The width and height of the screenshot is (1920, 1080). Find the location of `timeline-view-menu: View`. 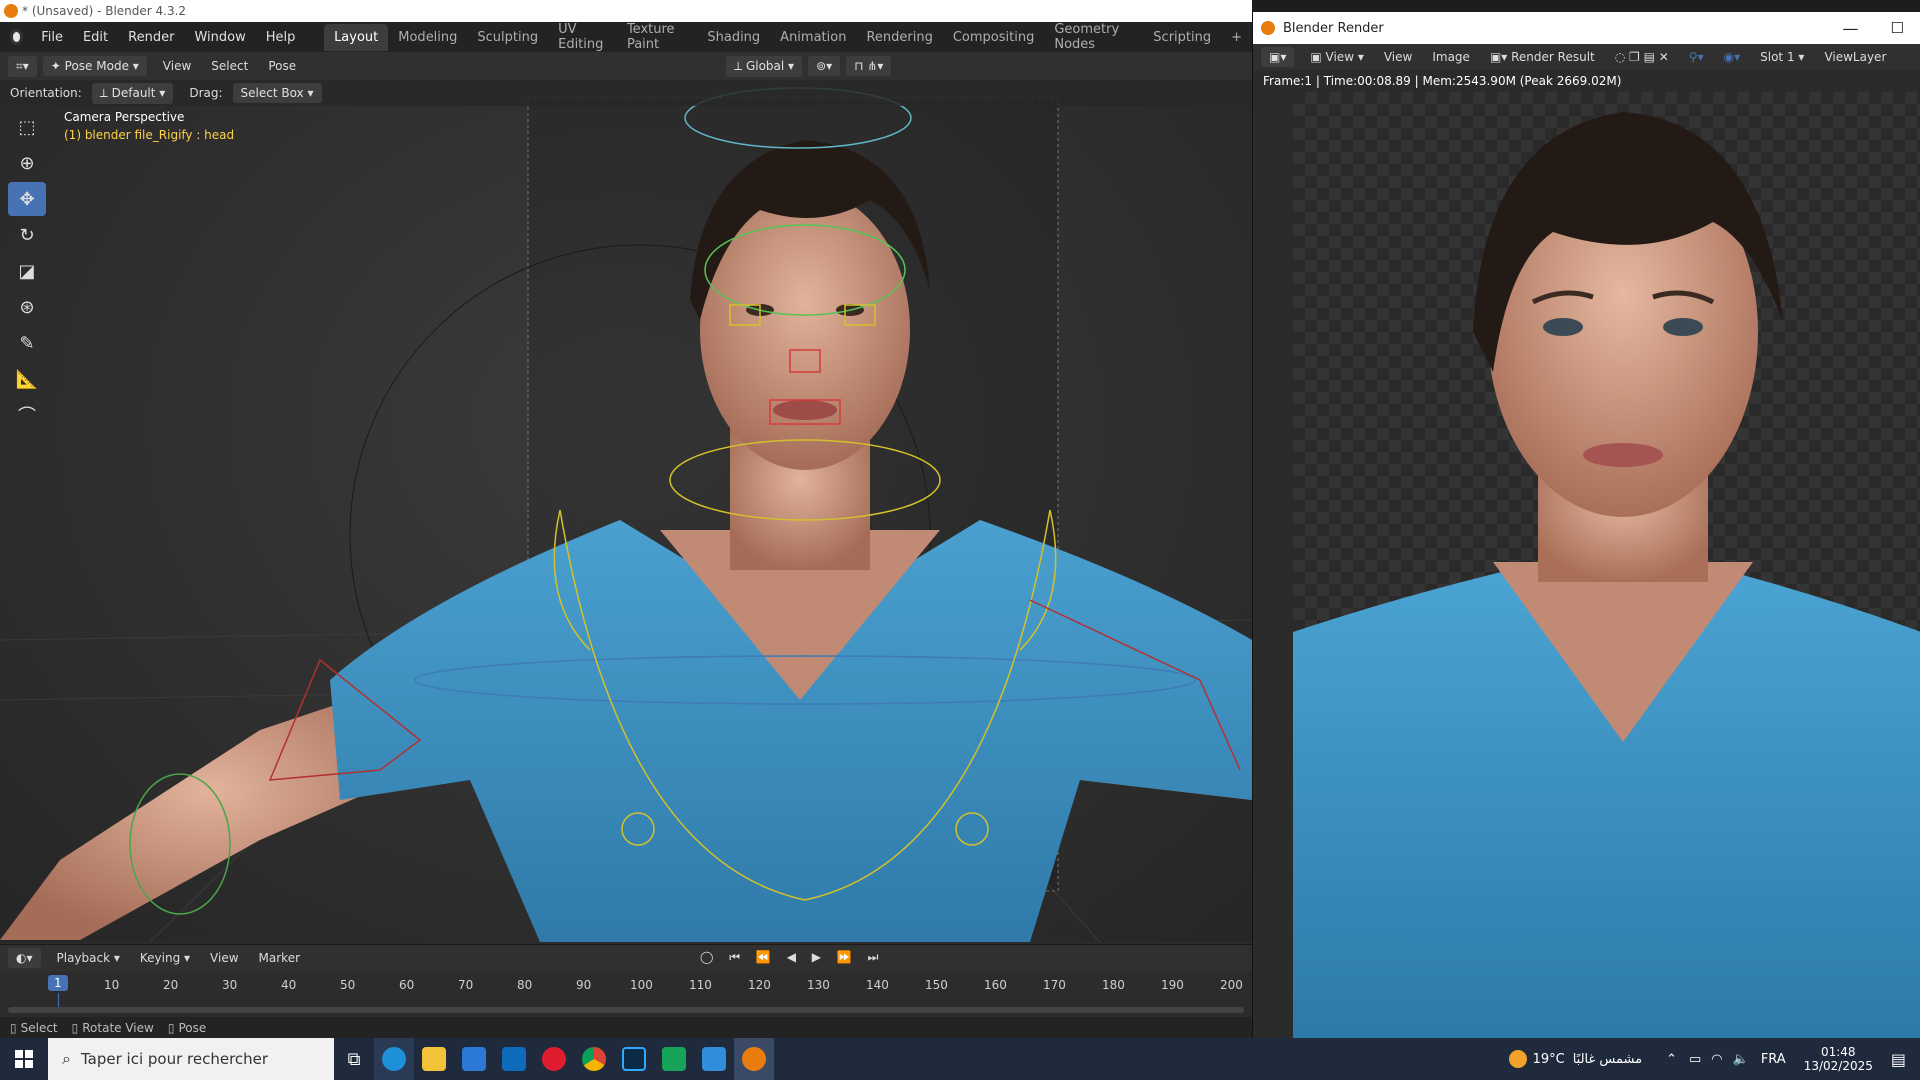

timeline-view-menu: View is located at coordinates (224, 958).